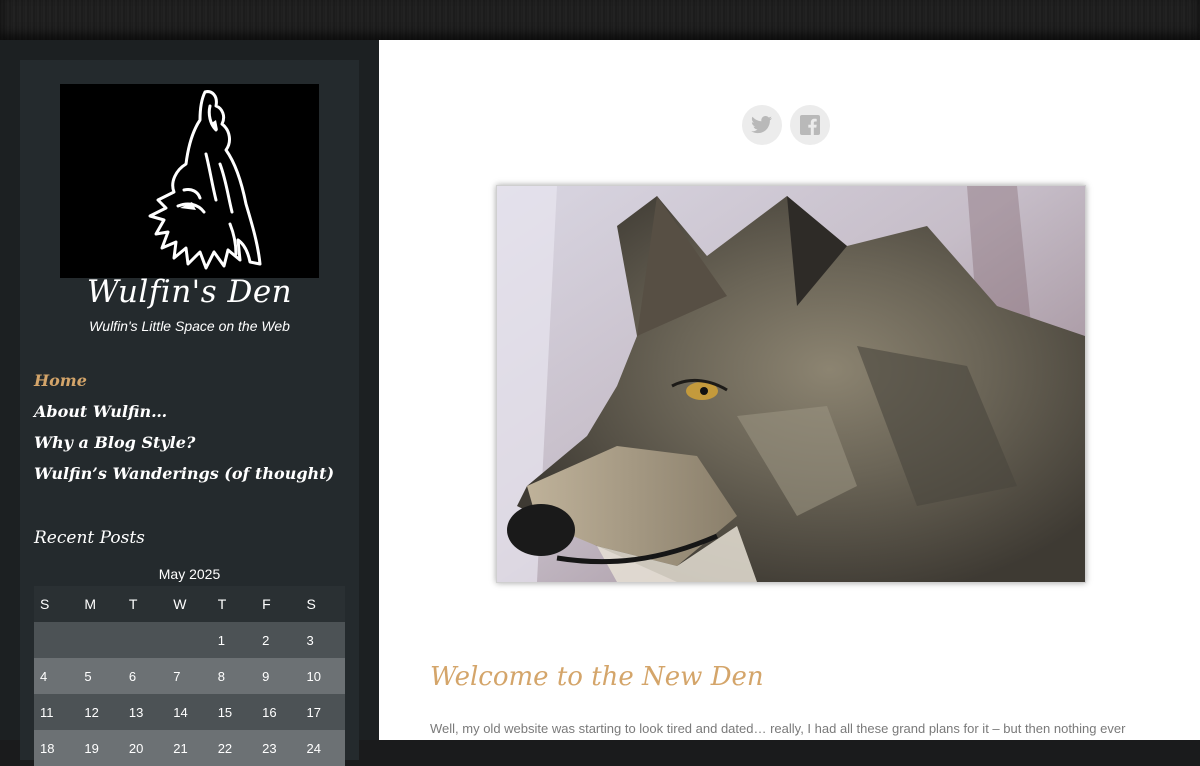 The image size is (1200, 766). What do you see at coordinates (100, 712) in the screenshot?
I see `calendar-day: 12` at bounding box center [100, 712].